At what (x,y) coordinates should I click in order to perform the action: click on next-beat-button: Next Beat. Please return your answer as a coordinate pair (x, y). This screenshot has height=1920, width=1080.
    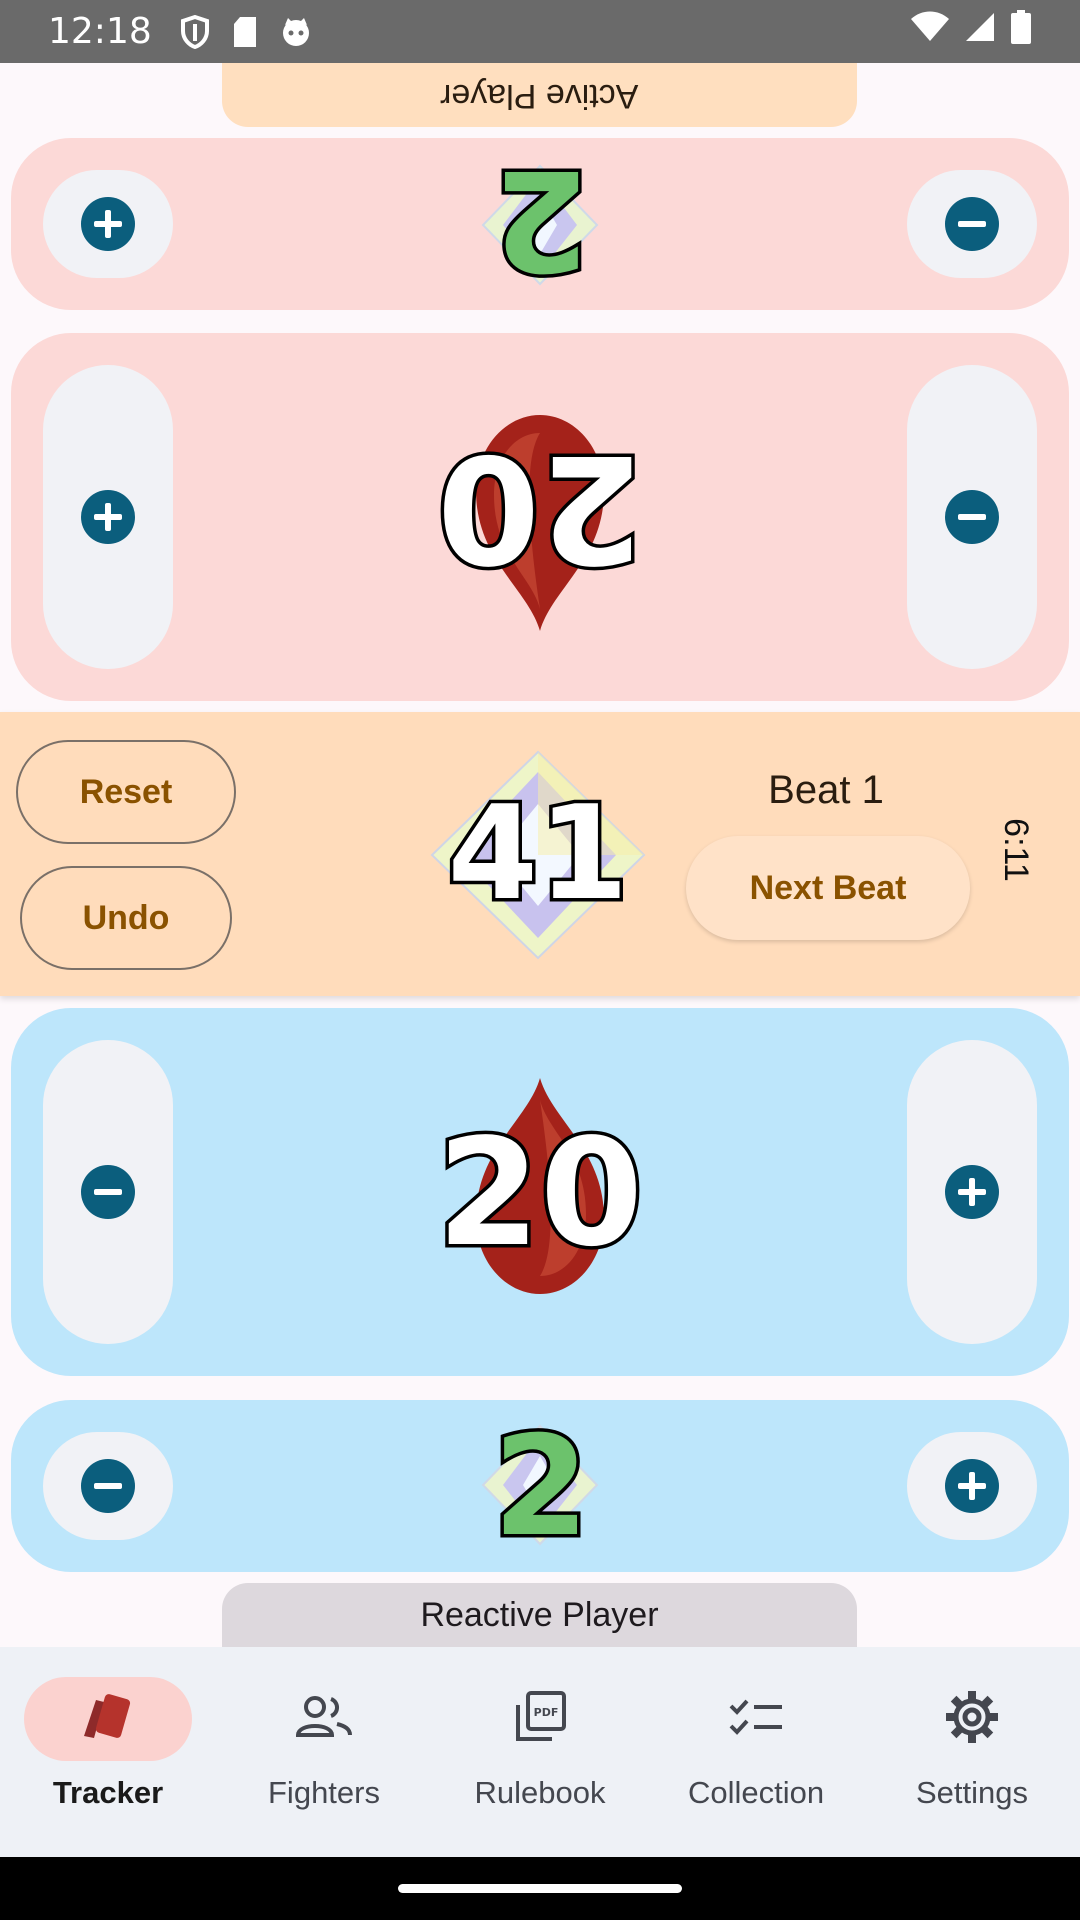
    Looking at the image, I should click on (828, 888).